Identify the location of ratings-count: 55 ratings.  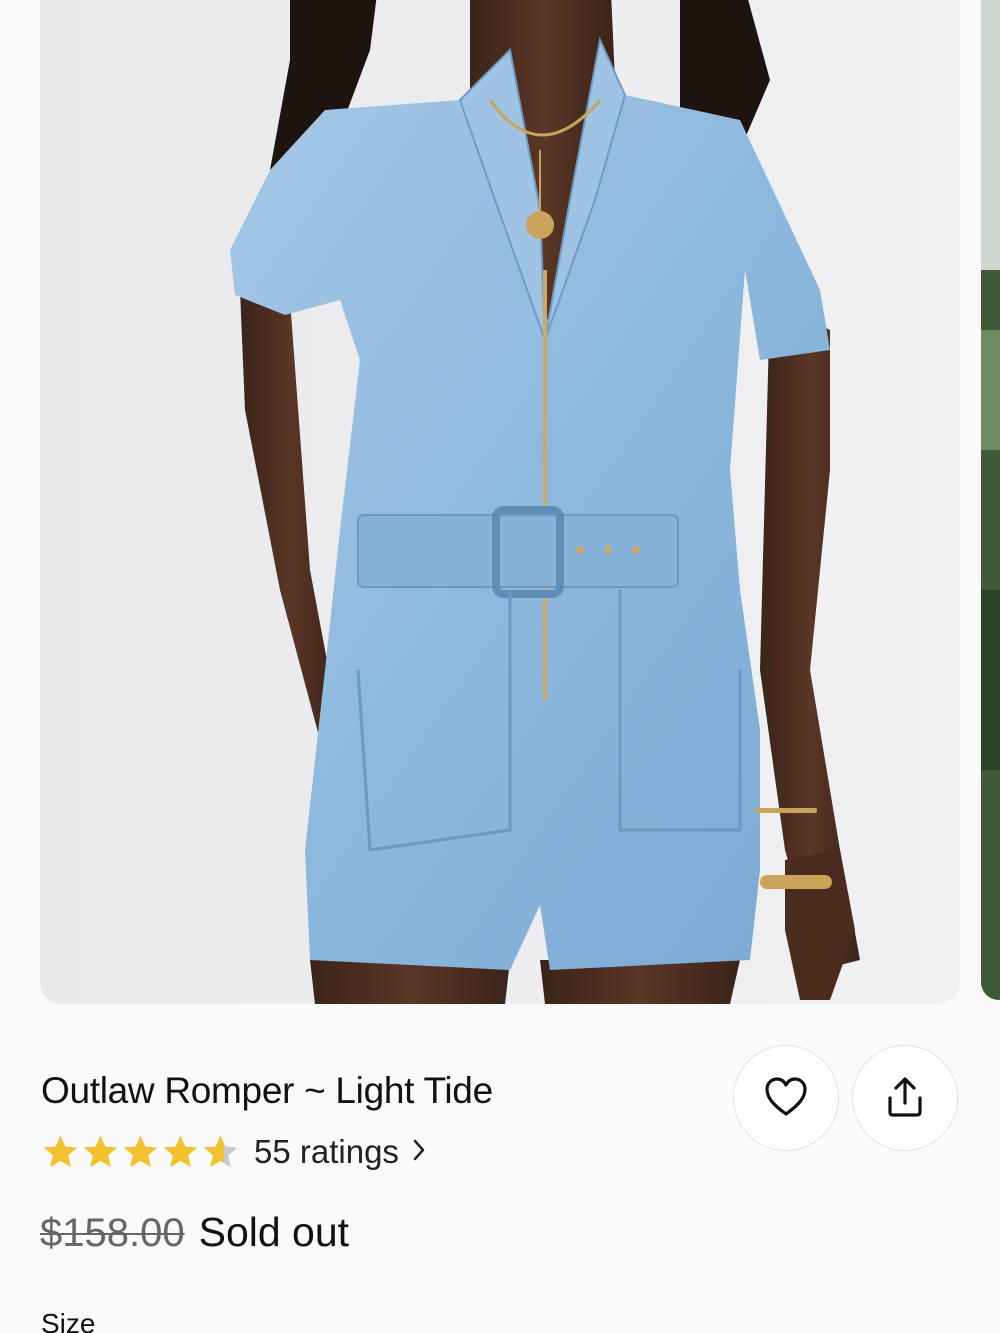
(326, 1151).